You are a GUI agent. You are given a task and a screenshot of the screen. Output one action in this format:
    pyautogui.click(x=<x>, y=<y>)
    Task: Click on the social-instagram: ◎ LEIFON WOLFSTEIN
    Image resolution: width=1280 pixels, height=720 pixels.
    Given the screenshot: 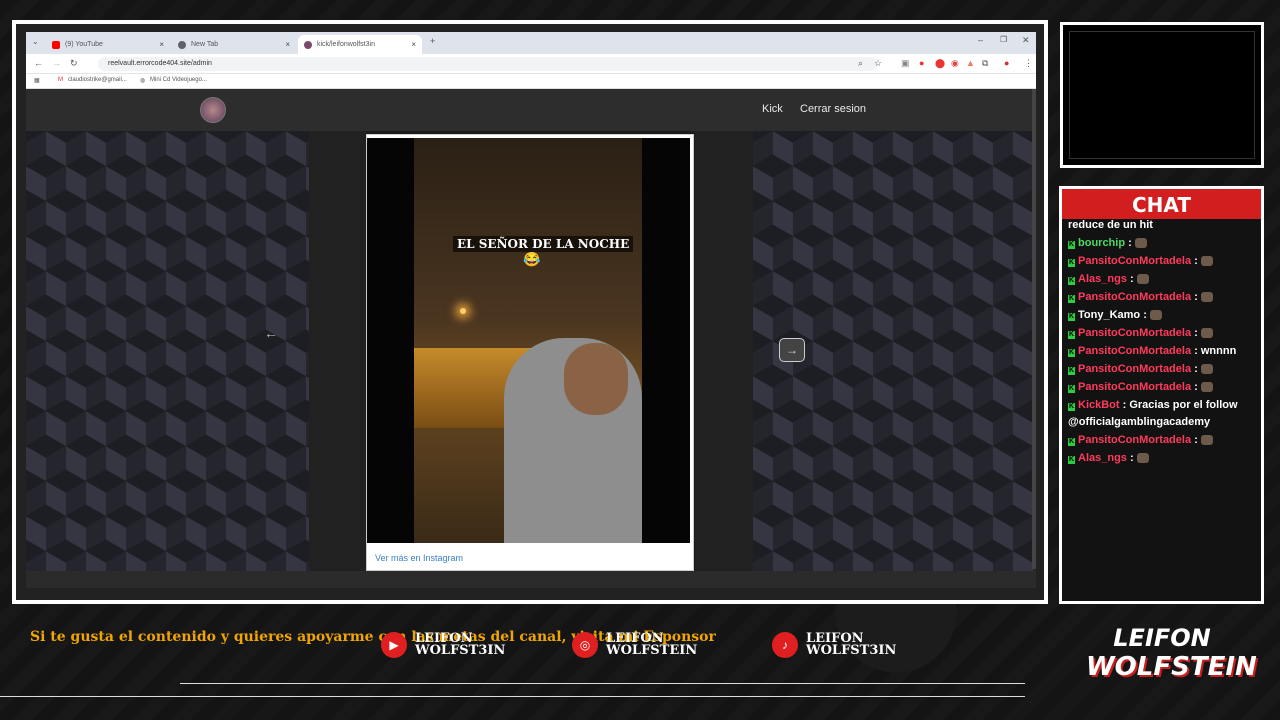 What is the action you would take?
    pyautogui.click(x=634, y=645)
    